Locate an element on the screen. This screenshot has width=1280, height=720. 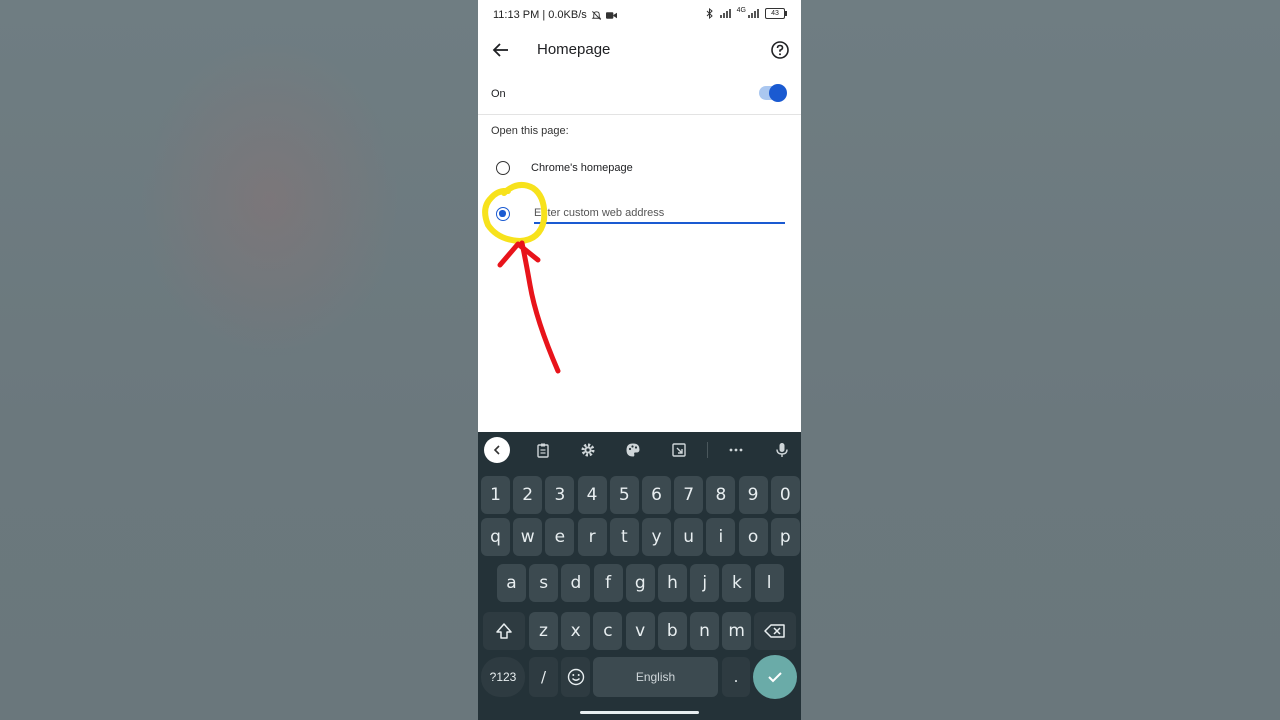
letter-key-a: a is located at coordinates (511, 583).